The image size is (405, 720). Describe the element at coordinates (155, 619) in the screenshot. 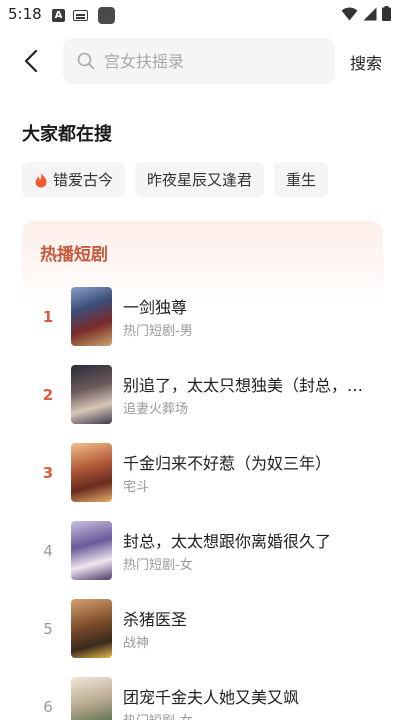

I see `drama-title: 杀猪医圣` at that location.